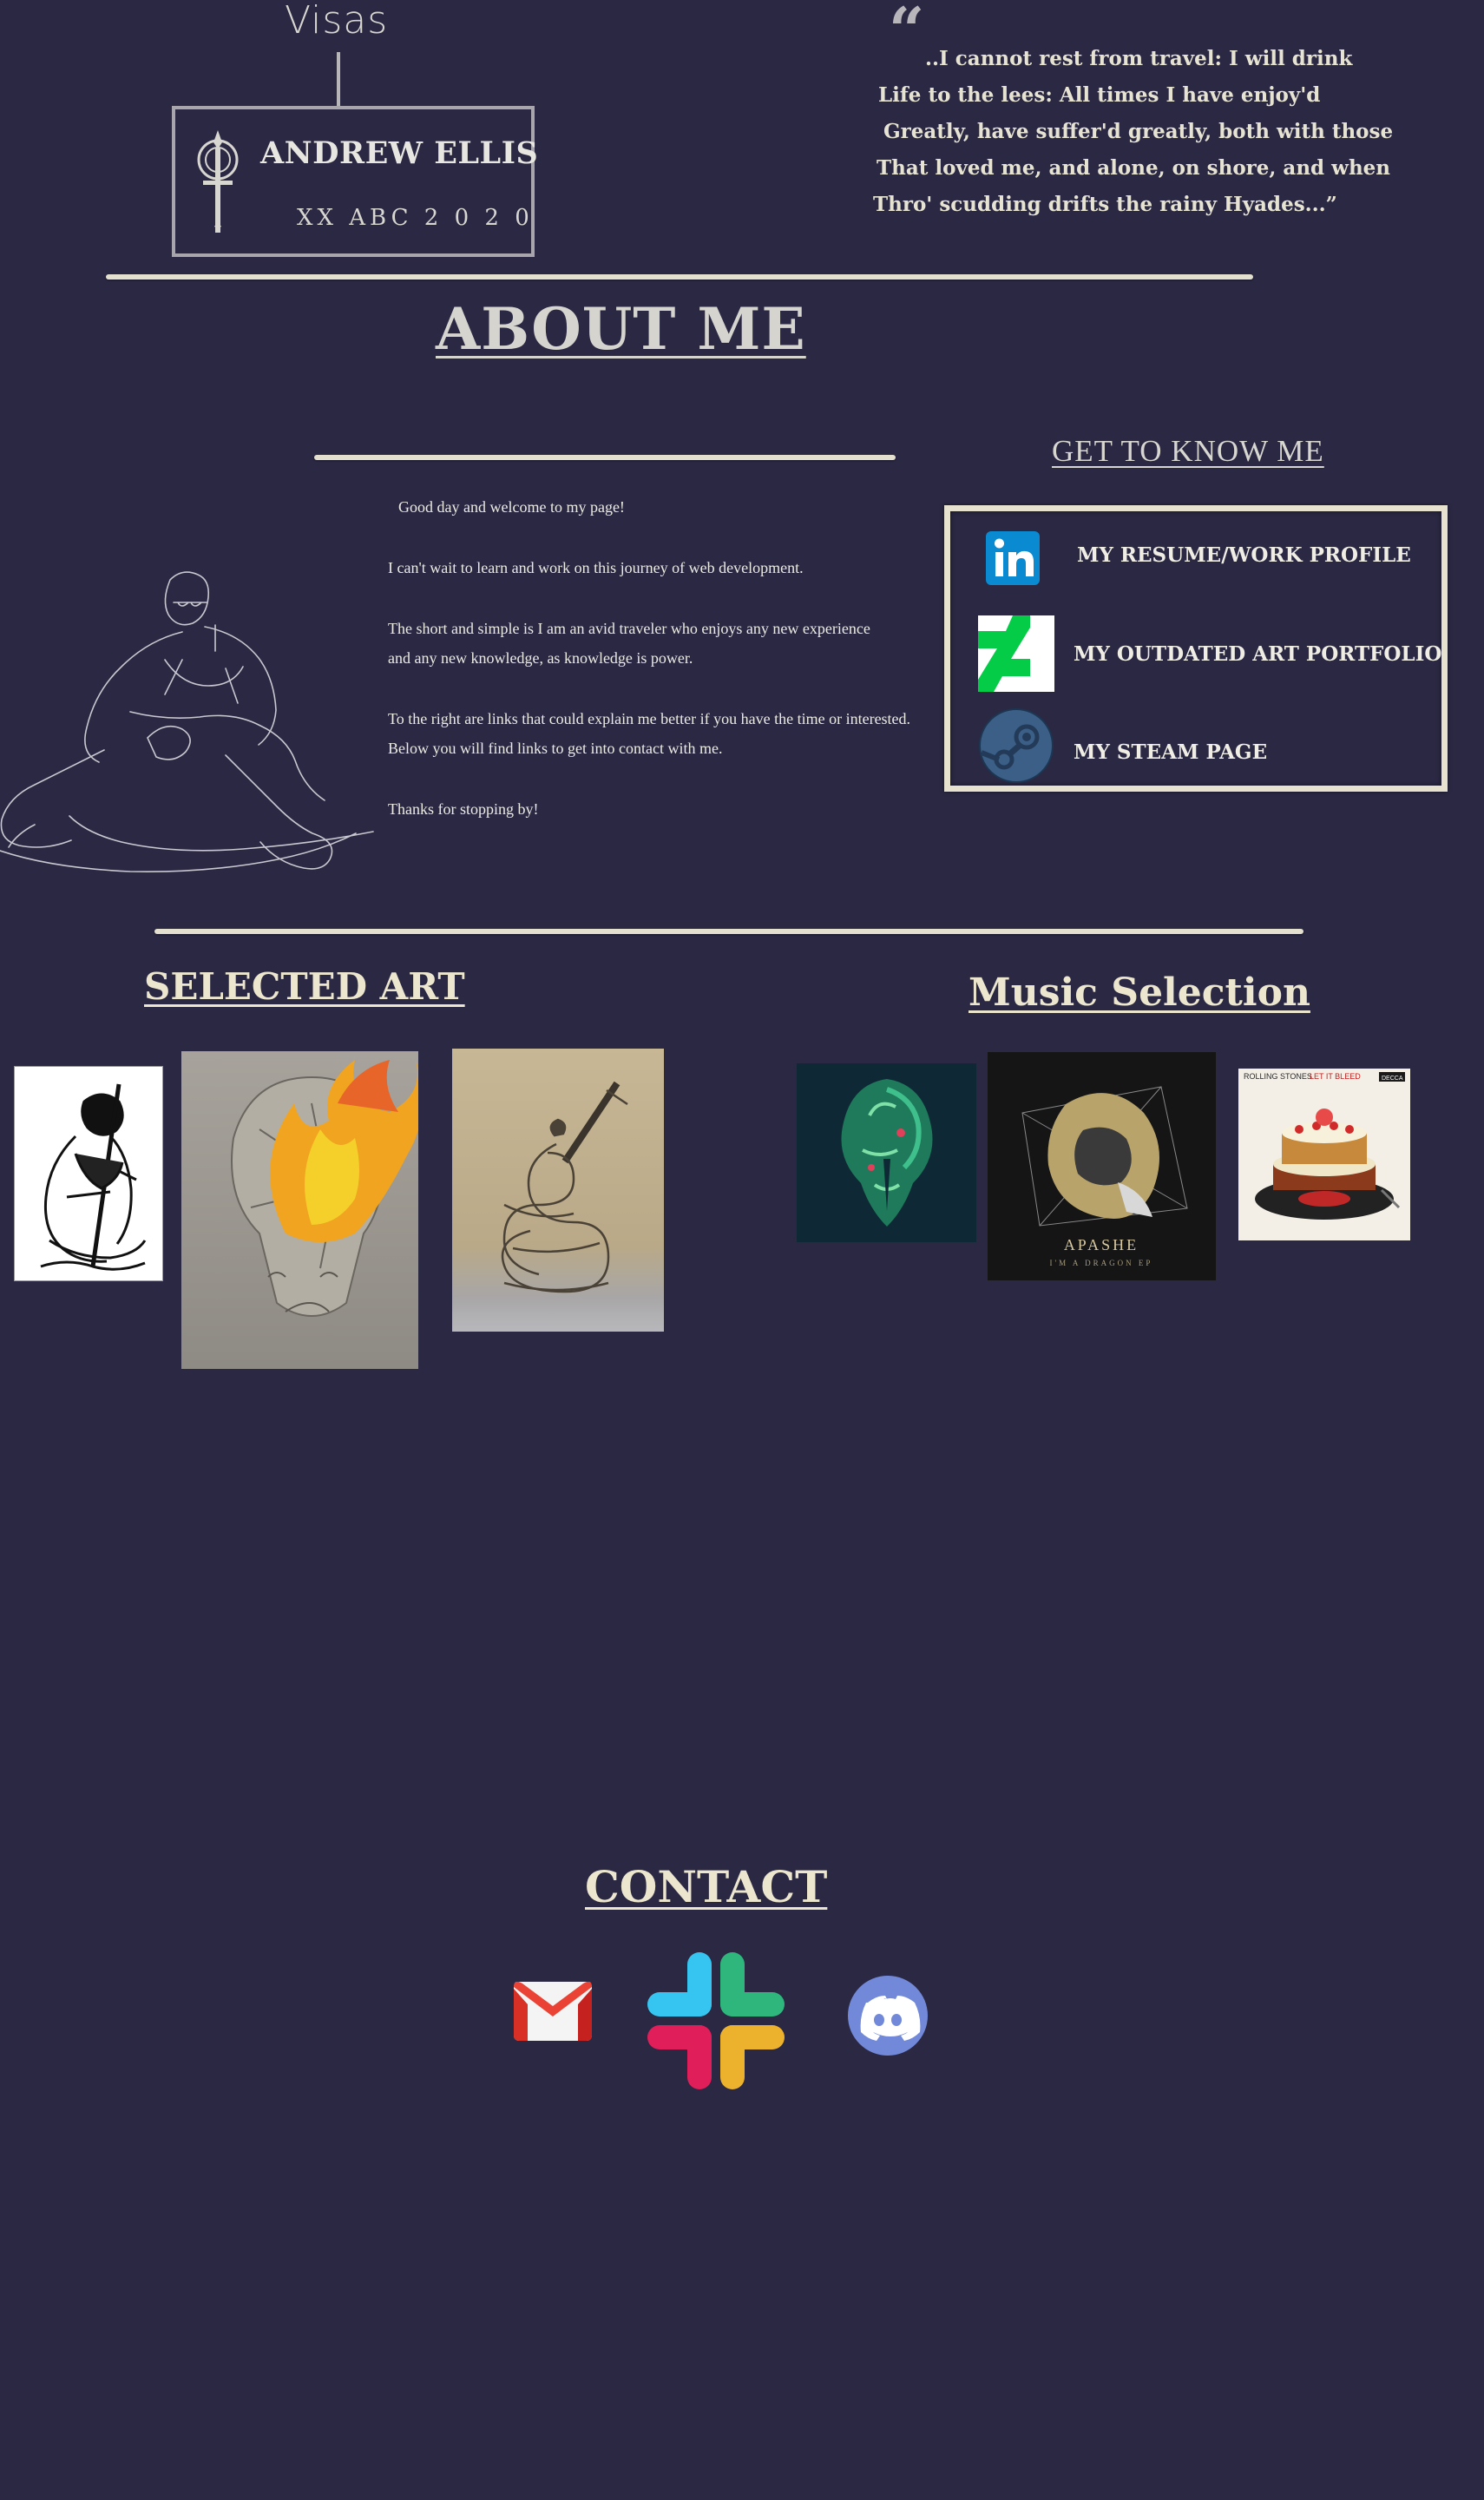 The image size is (1484, 2500). What do you see at coordinates (716, 2020) in the screenshot?
I see `slack-icon` at bounding box center [716, 2020].